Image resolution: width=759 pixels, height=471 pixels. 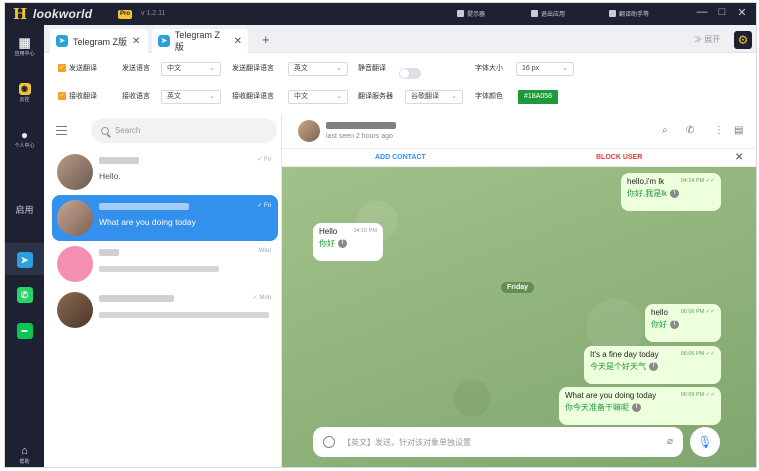 I want to click on tab-telegram-1: ➤ Telegram Z版 ✕, so click(x=99, y=41).